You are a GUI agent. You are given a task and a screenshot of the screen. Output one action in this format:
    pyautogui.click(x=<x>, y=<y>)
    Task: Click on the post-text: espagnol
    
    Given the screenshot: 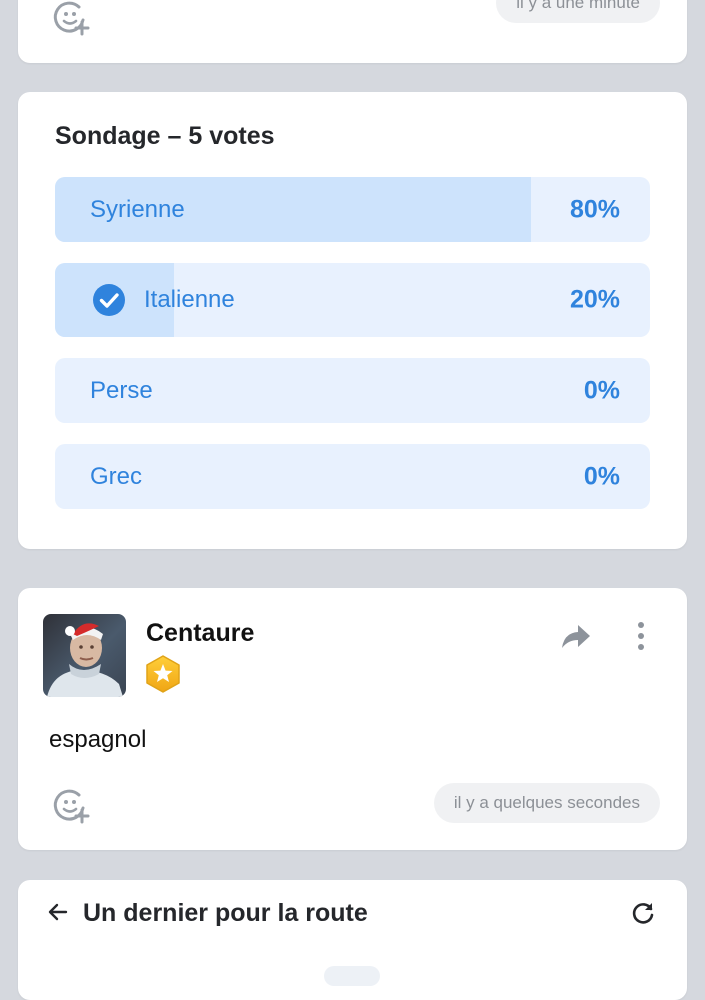 What is the action you would take?
    pyautogui.click(x=98, y=739)
    